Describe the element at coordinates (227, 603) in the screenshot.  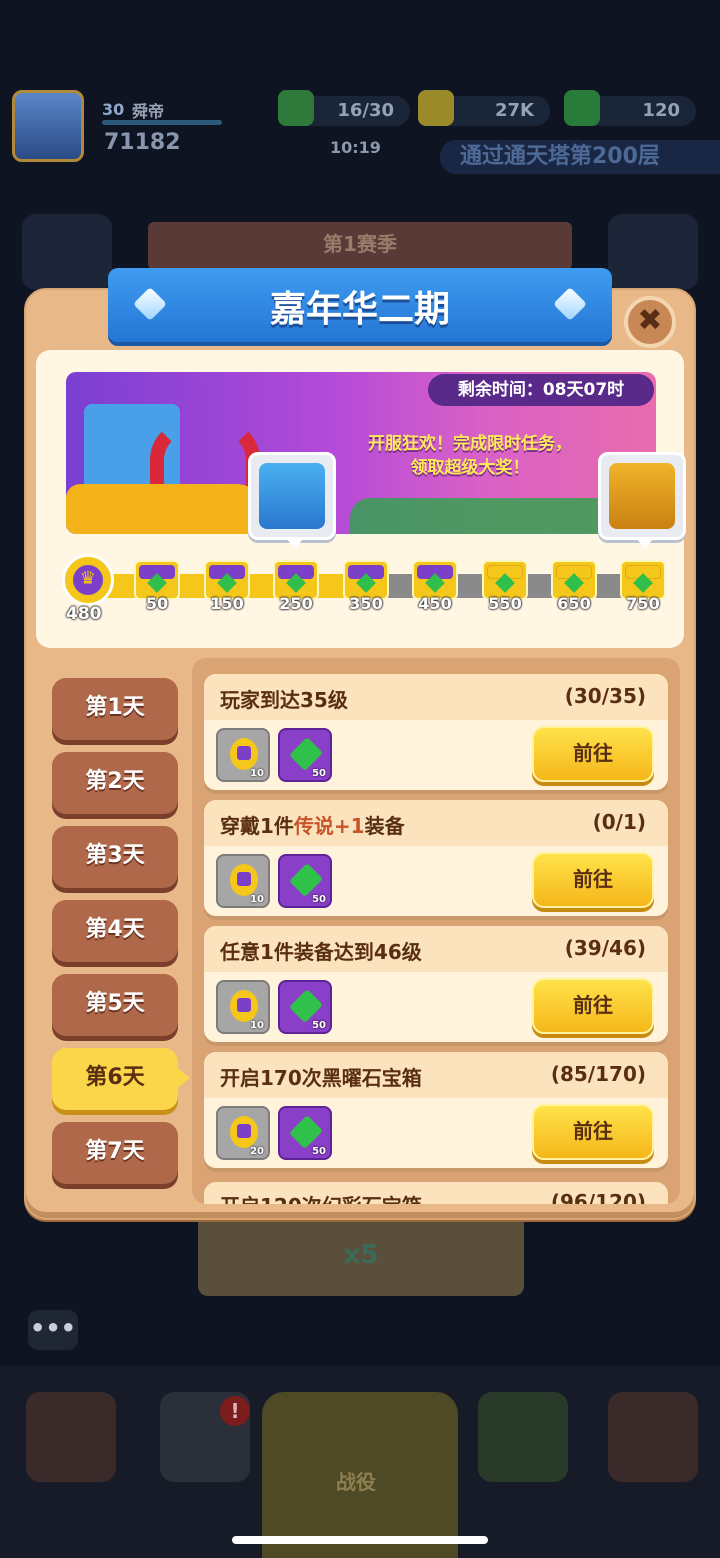
I see `milestone-value: 150` at that location.